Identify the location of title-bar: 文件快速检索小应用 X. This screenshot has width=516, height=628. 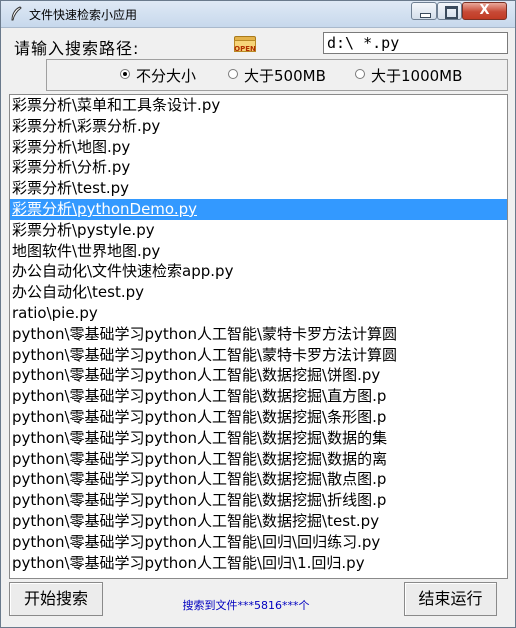
(258, 14).